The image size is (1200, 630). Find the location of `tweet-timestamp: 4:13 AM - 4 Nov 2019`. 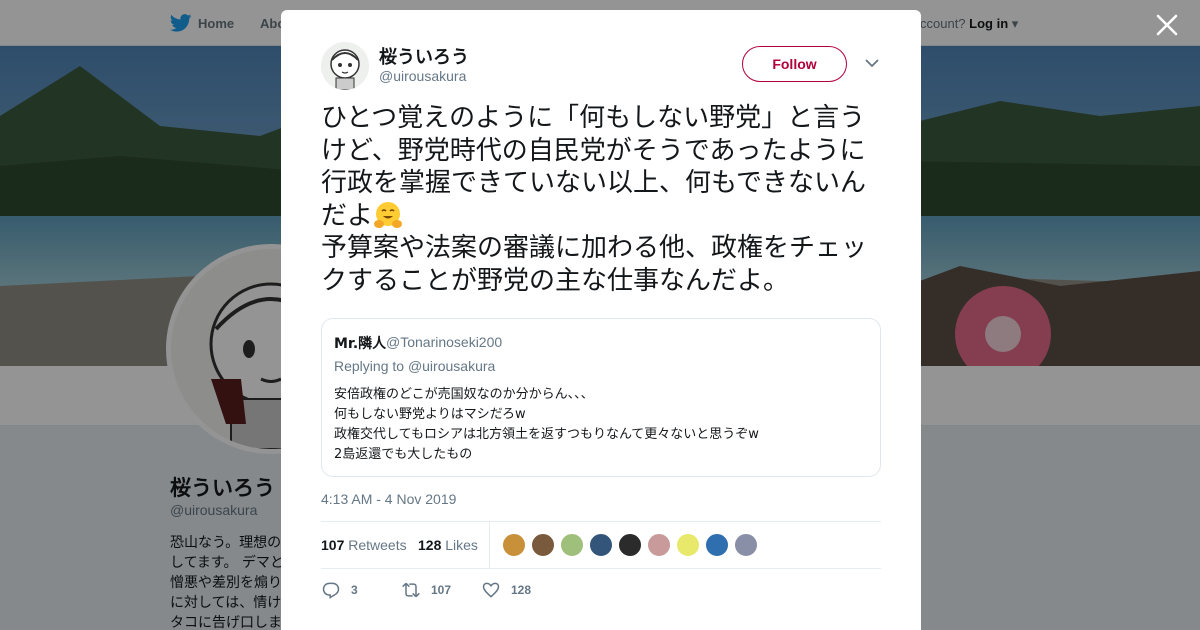

tweet-timestamp: 4:13 AM - 4 Nov 2019 is located at coordinates (388, 499).